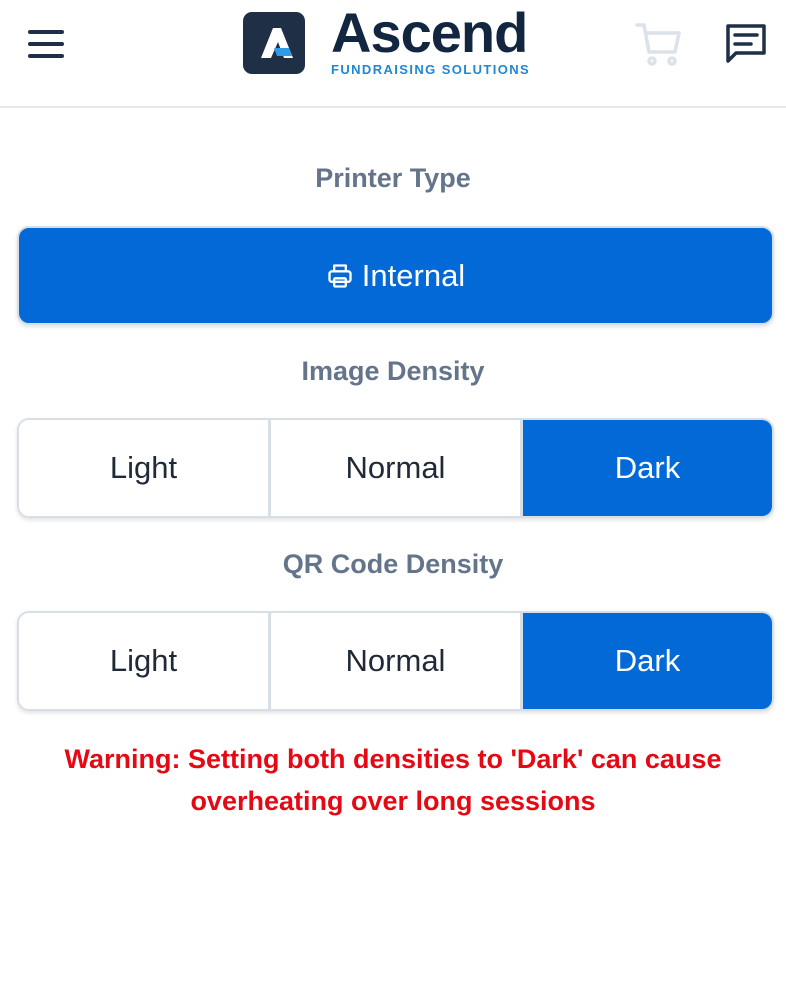 This screenshot has height=998, width=786. Describe the element at coordinates (646, 661) in the screenshot. I see `qr-density-dark: Dark` at that location.